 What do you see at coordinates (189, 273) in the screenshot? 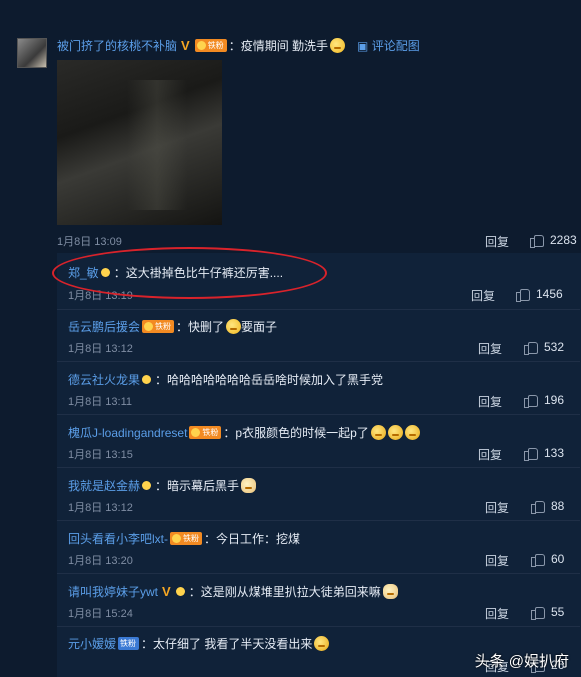
I see `highlight-circle` at bounding box center [189, 273].